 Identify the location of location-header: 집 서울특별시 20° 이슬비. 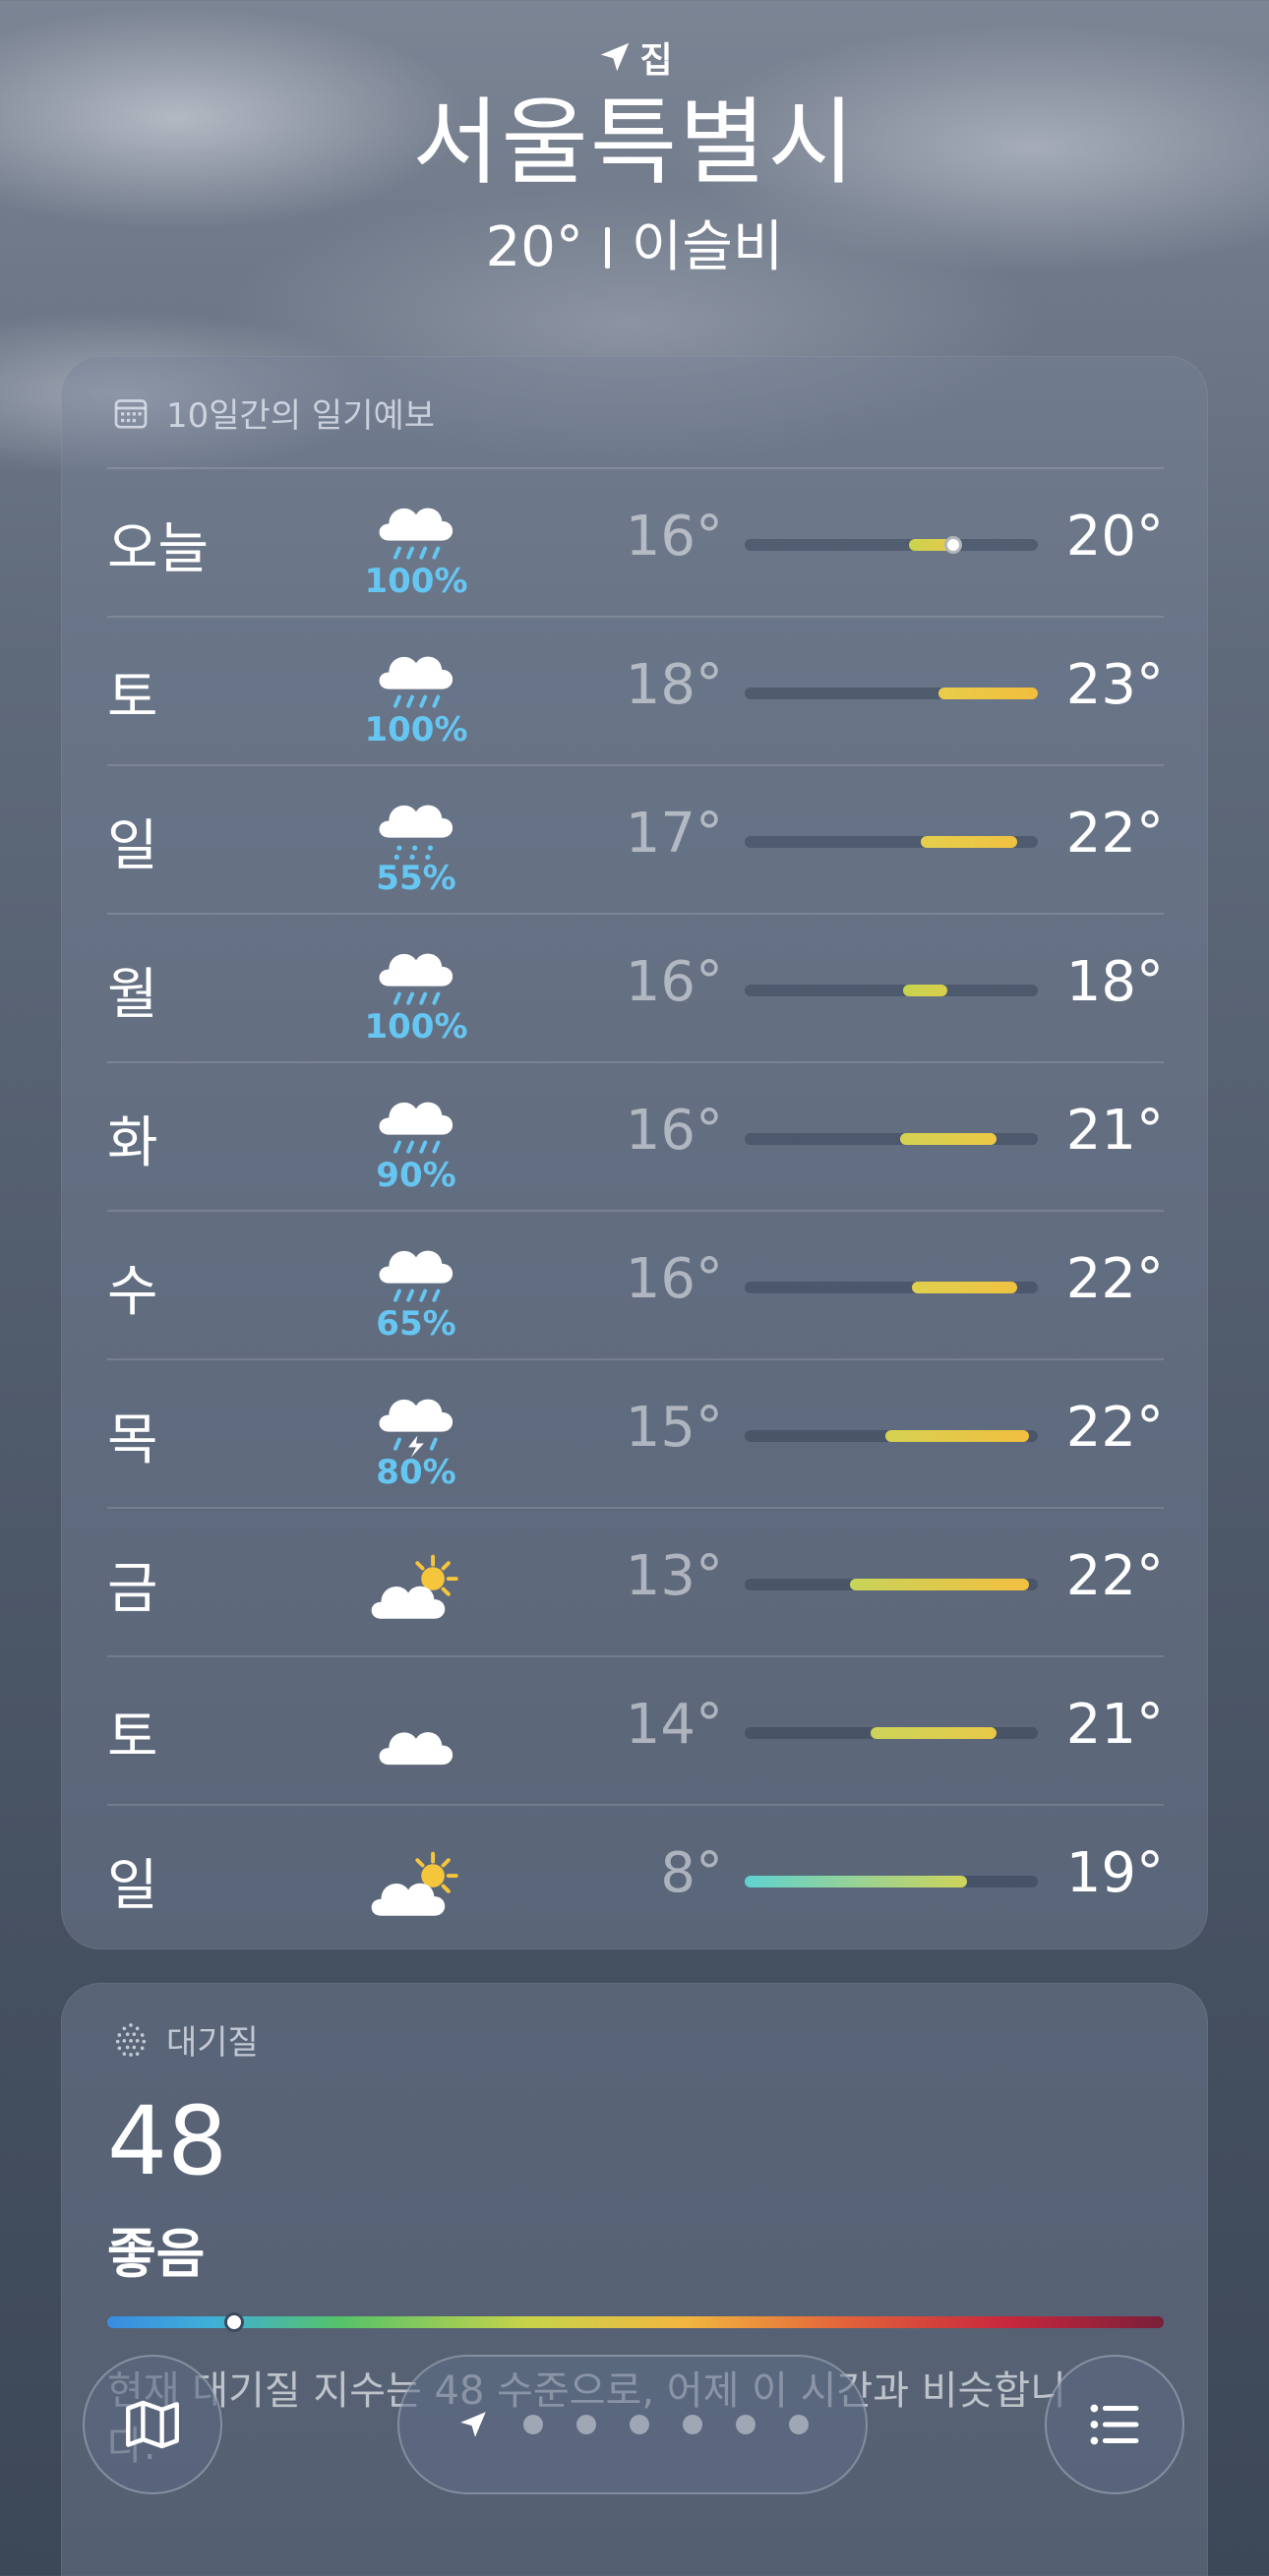
(634, 158).